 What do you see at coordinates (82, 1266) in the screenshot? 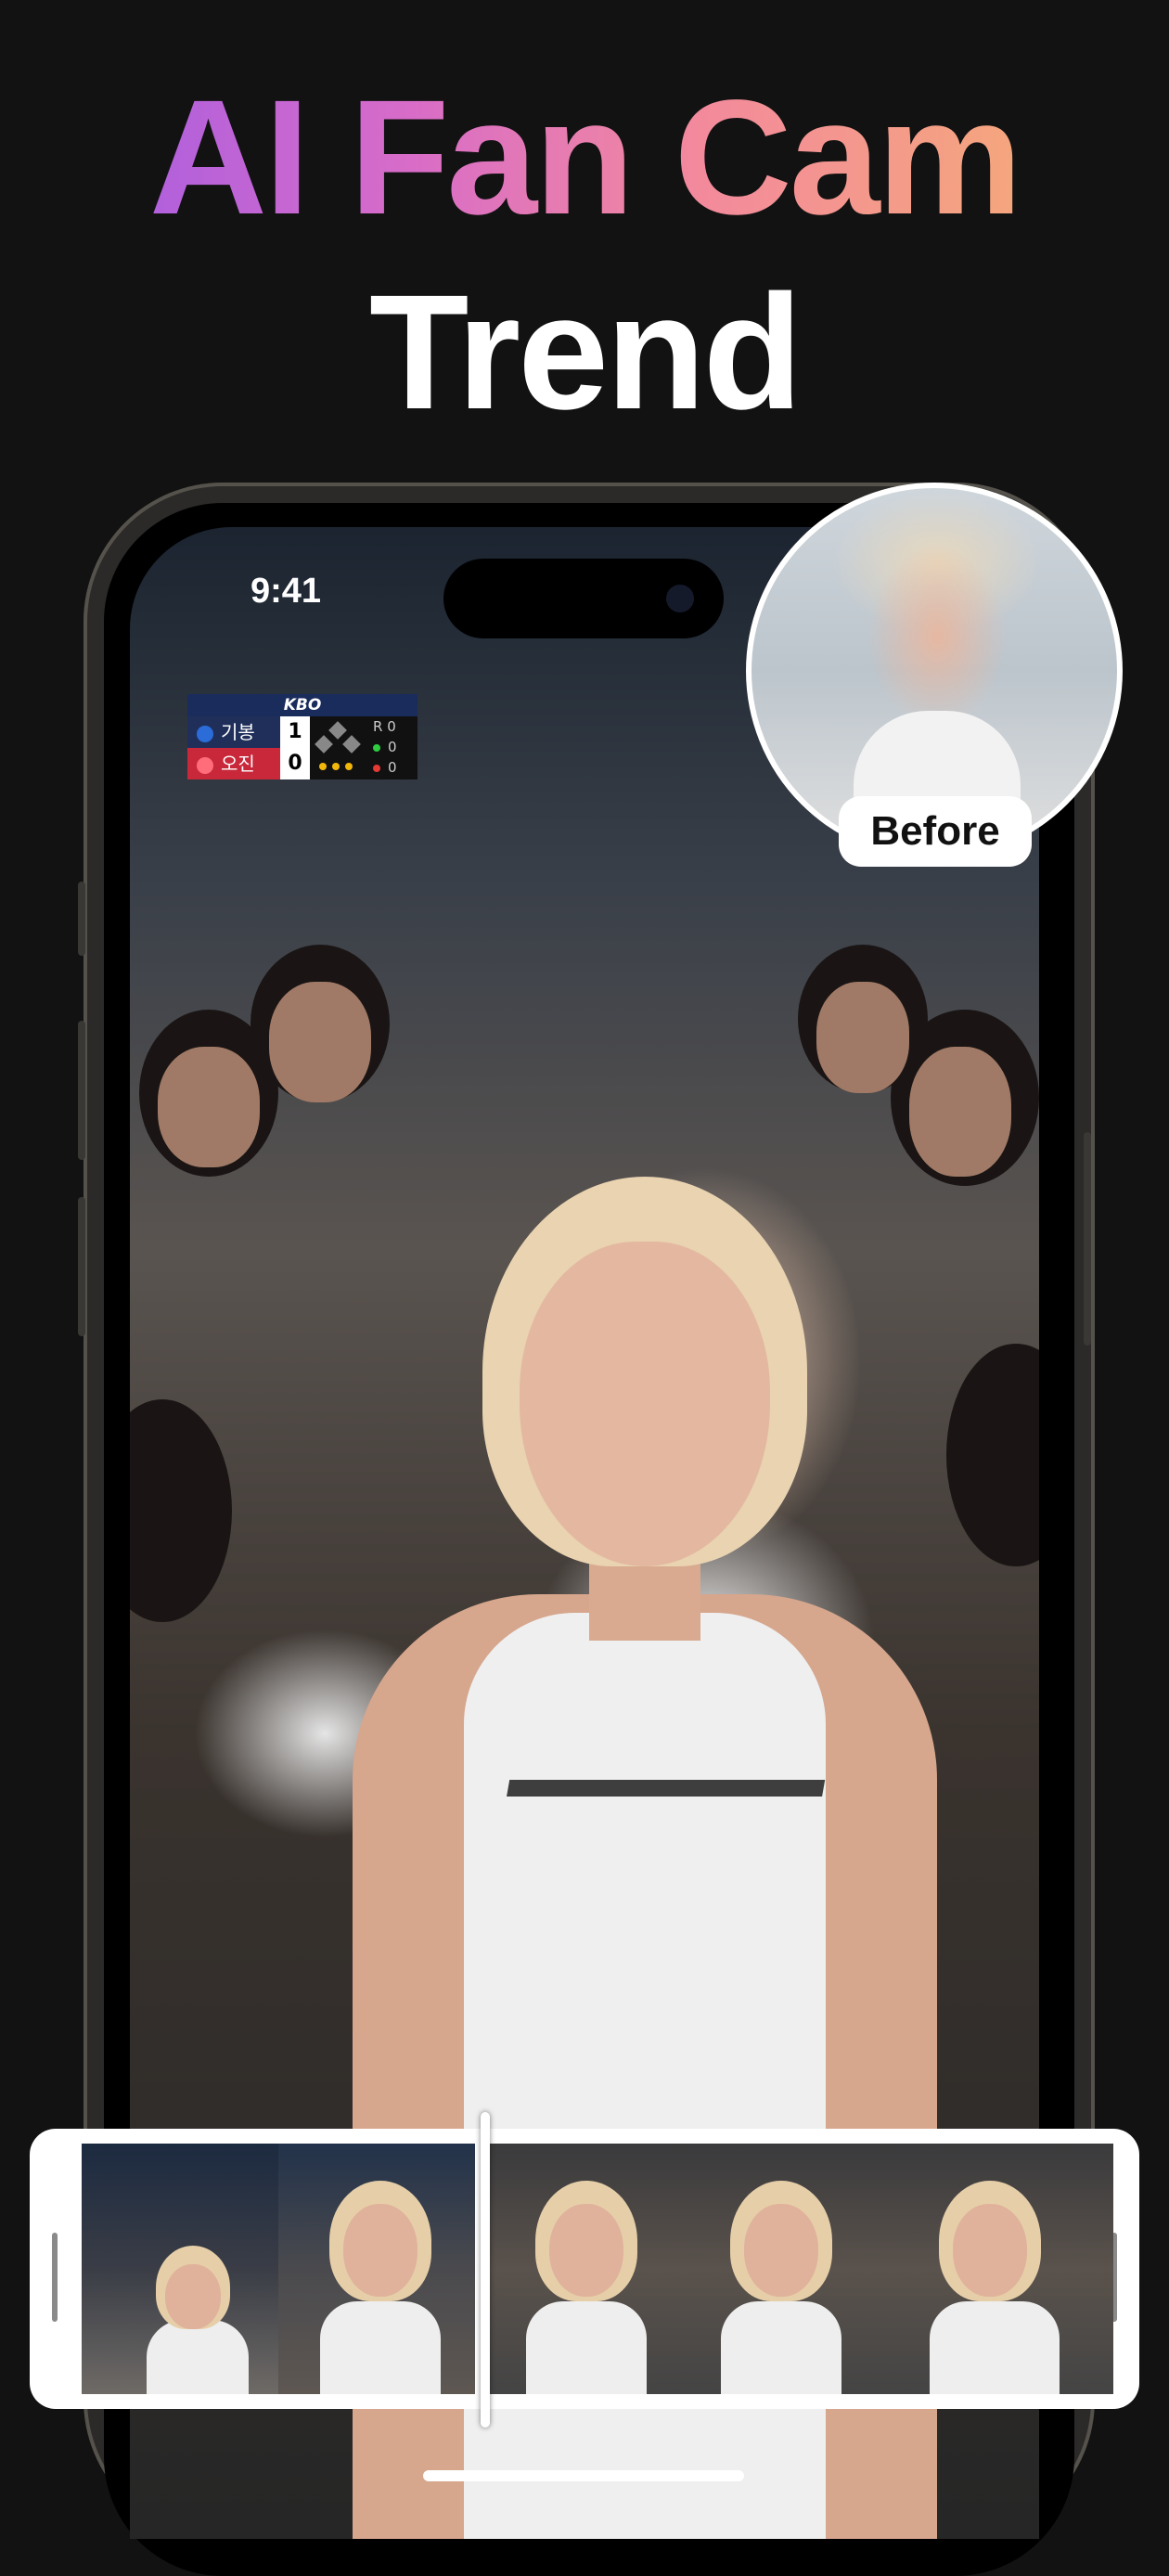
I see `phone-volume-down-button` at bounding box center [82, 1266].